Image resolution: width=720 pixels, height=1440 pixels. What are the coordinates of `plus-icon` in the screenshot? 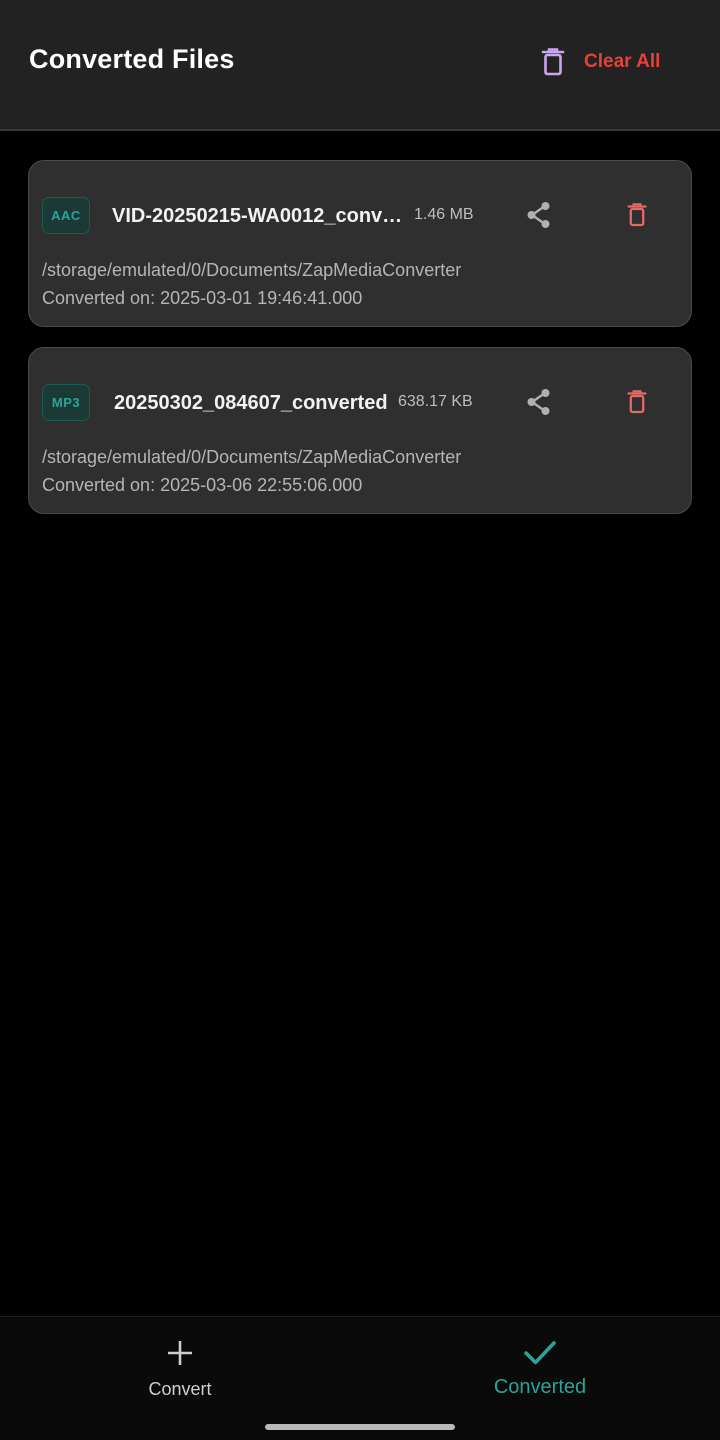 It's located at (180, 1353).